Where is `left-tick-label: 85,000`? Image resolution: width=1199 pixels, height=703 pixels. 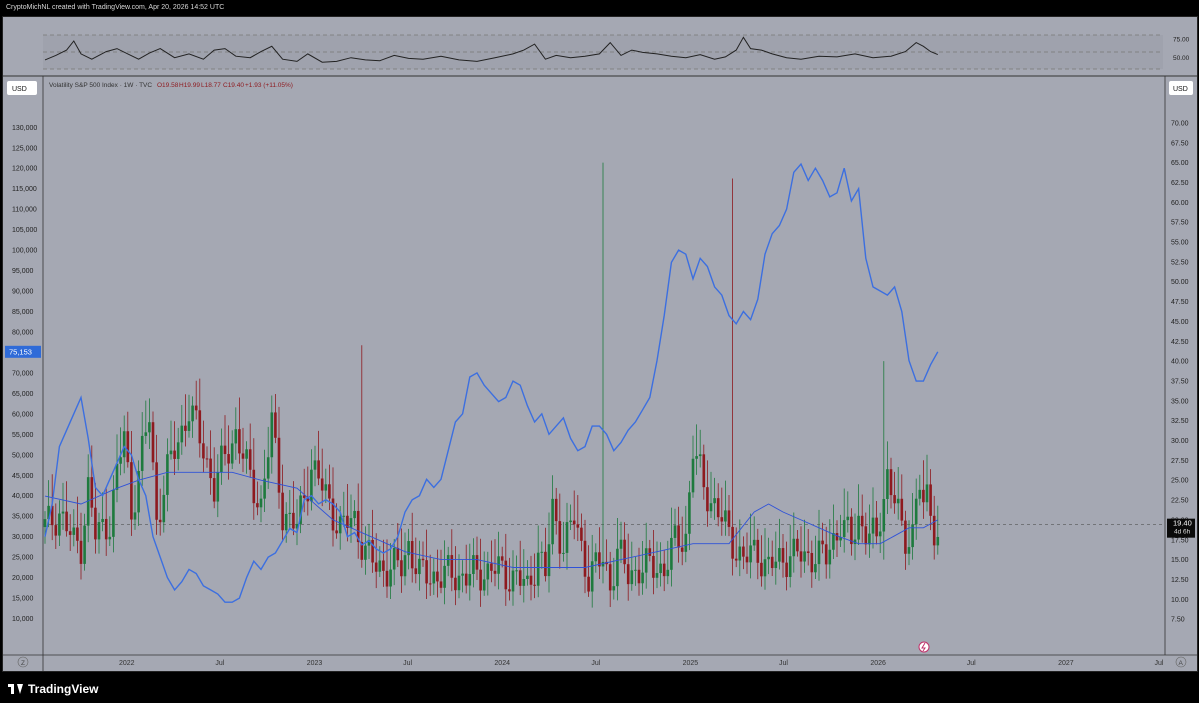 left-tick-label: 85,000 is located at coordinates (23, 312).